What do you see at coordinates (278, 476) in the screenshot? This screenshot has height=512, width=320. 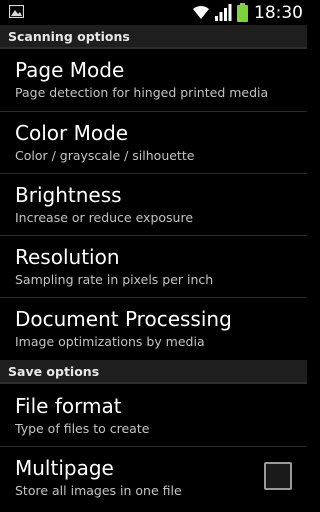 I see `multipage-checkbox` at bounding box center [278, 476].